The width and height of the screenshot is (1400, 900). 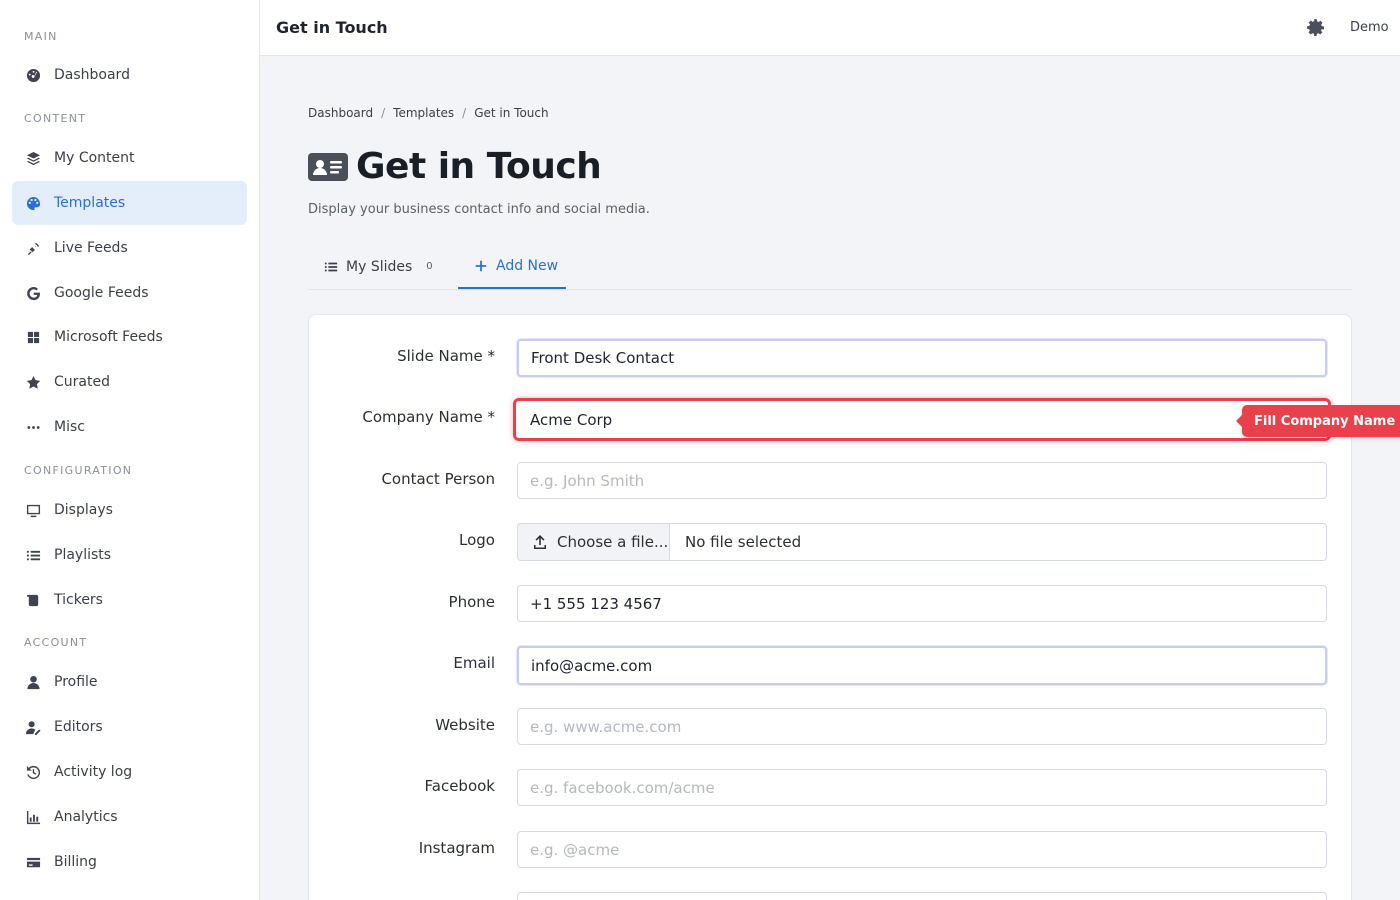 What do you see at coordinates (129, 382) in the screenshot?
I see `sidebar-item-curated: Curated` at bounding box center [129, 382].